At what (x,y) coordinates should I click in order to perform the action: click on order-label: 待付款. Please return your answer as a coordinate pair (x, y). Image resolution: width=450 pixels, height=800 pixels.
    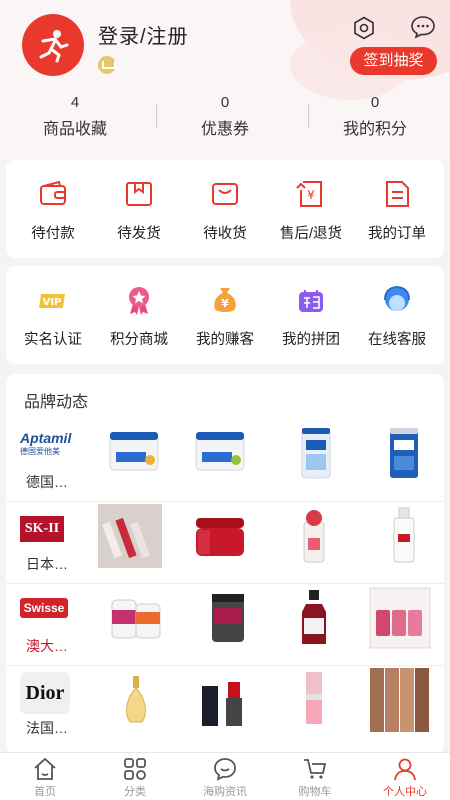
    Looking at the image, I should click on (53, 234).